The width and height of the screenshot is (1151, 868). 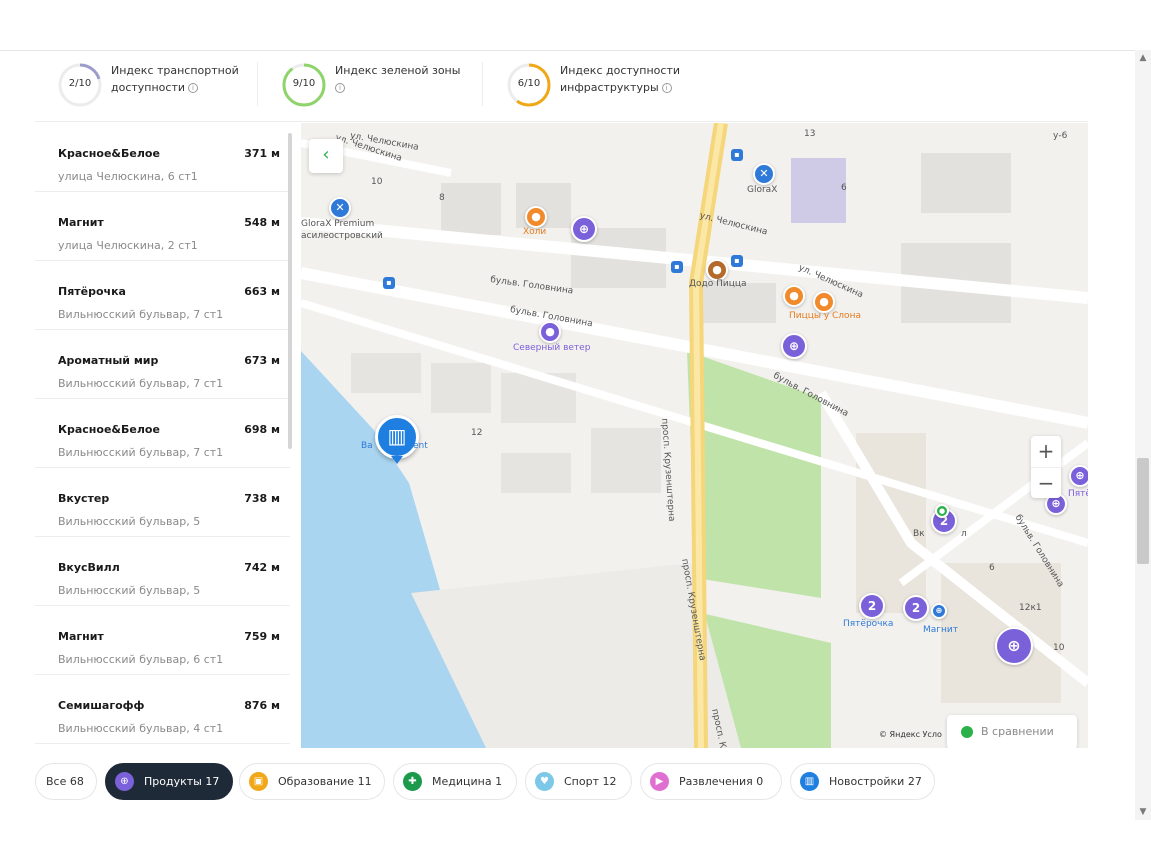 What do you see at coordinates (162, 226) in the screenshot?
I see `list-item: Магнит 548 м улица Челюскина, 2 ст1` at bounding box center [162, 226].